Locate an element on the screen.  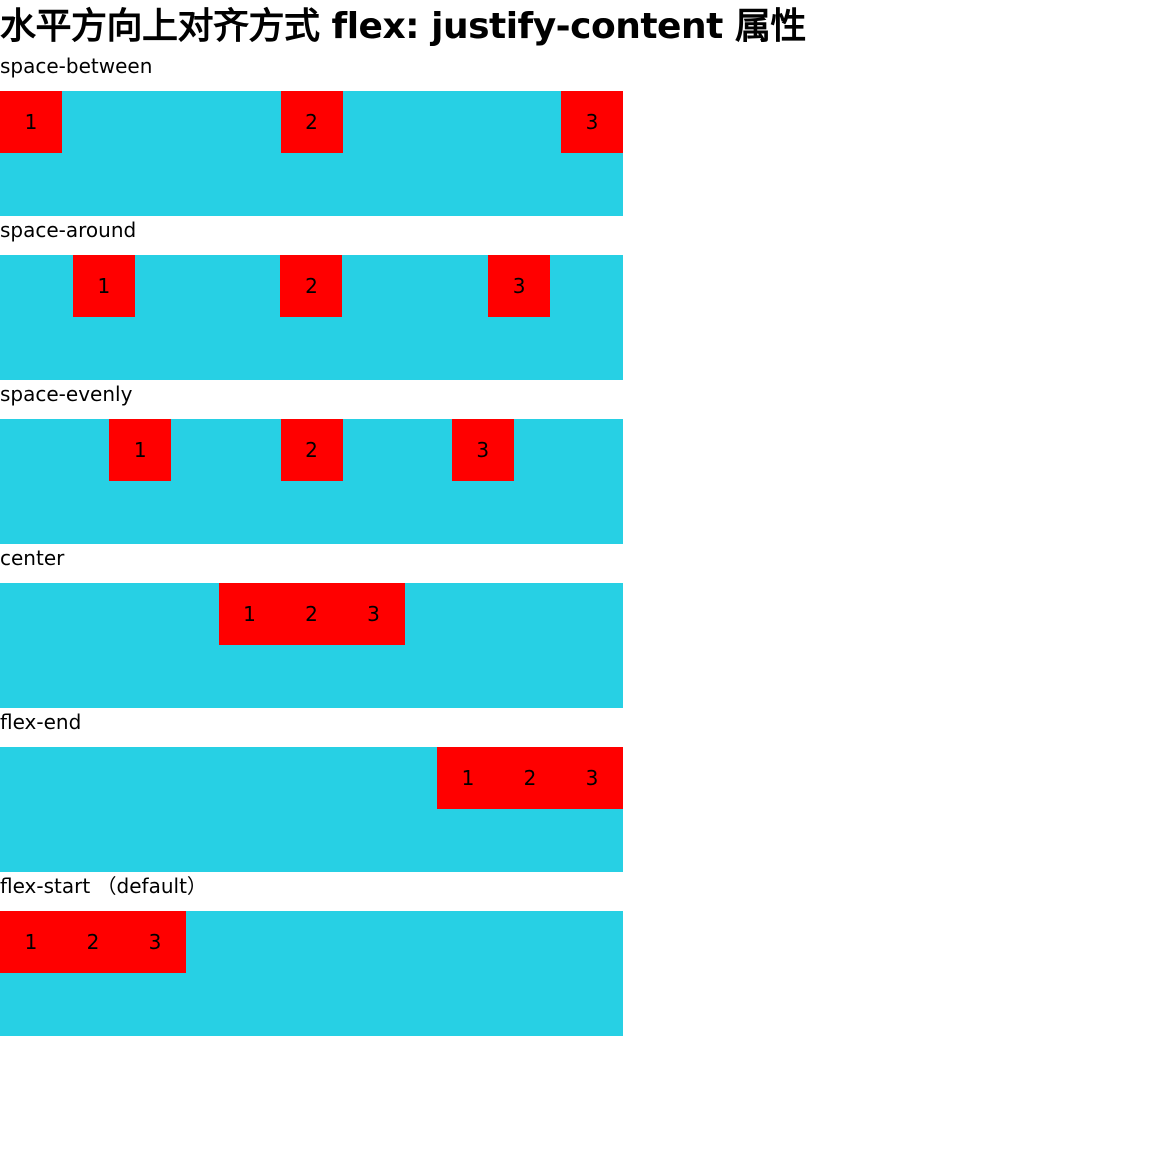
demo-flex-end: flex-end 1 2 3 is located at coordinates (583, 791).